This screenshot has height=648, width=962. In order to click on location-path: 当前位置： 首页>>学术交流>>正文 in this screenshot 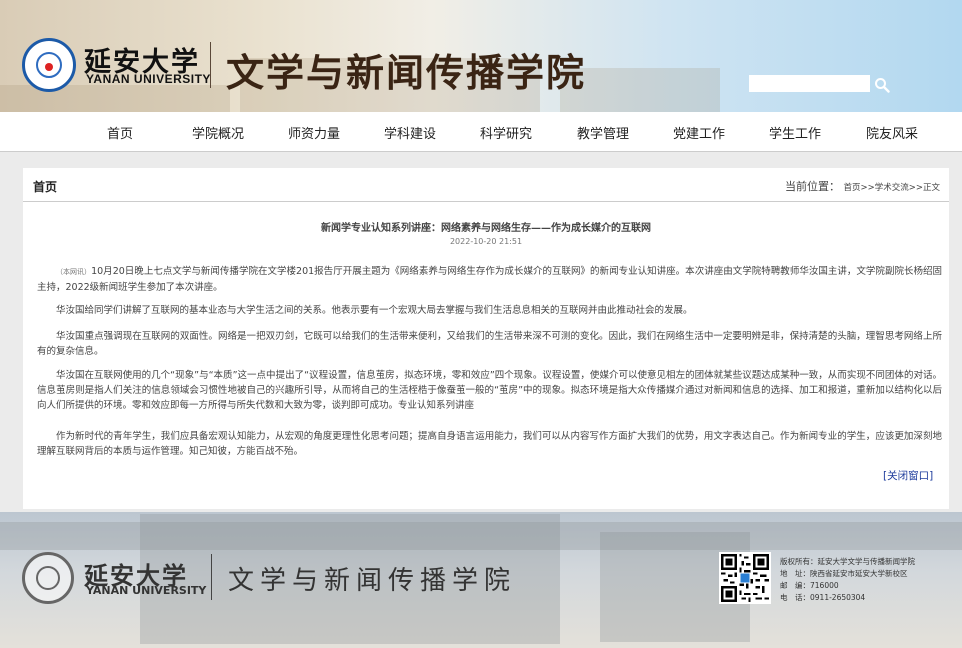, I will do `click(862, 186)`.